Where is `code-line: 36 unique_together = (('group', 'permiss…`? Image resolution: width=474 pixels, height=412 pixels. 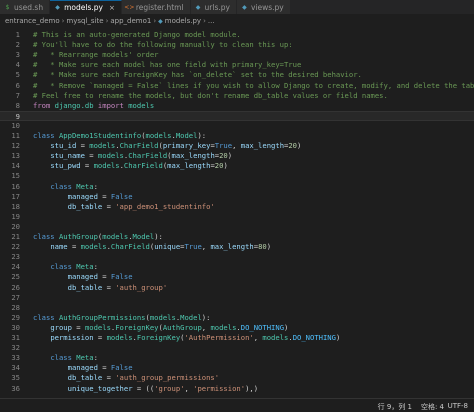 code-line: 36 unique_together = (('group', 'permiss… is located at coordinates (237, 389).